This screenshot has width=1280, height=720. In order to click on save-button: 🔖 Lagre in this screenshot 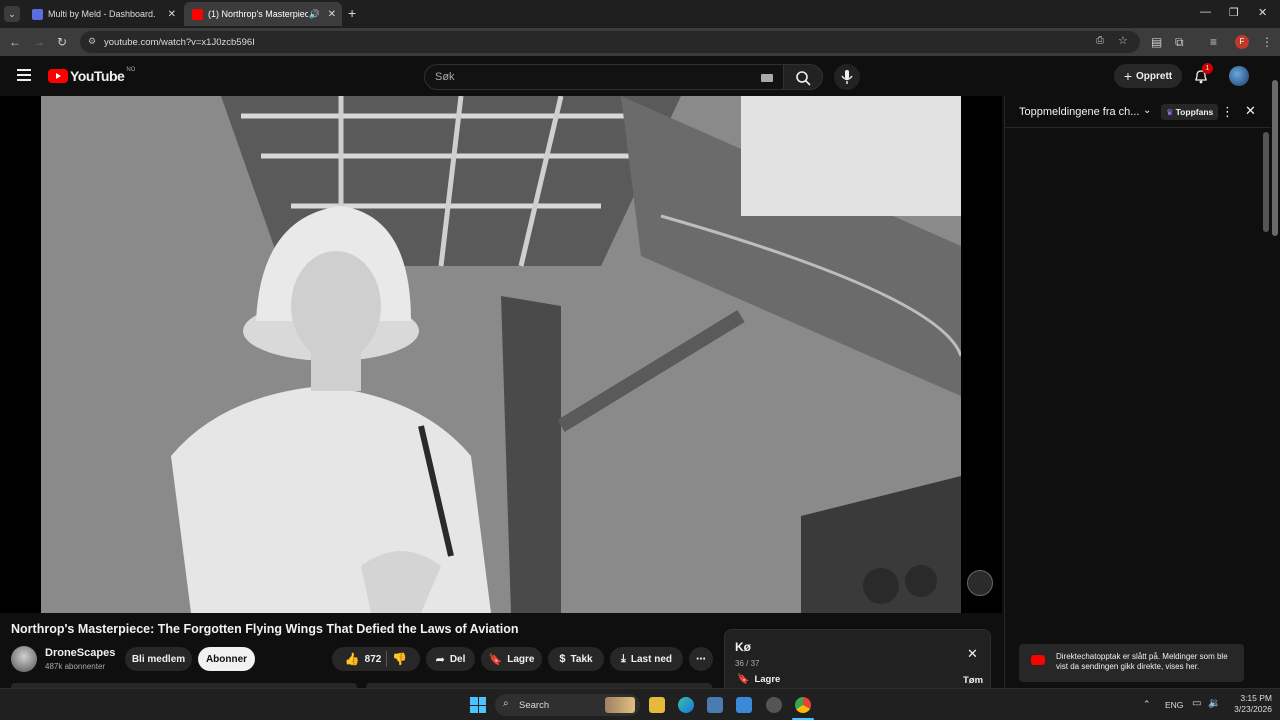, I will do `click(511, 659)`.